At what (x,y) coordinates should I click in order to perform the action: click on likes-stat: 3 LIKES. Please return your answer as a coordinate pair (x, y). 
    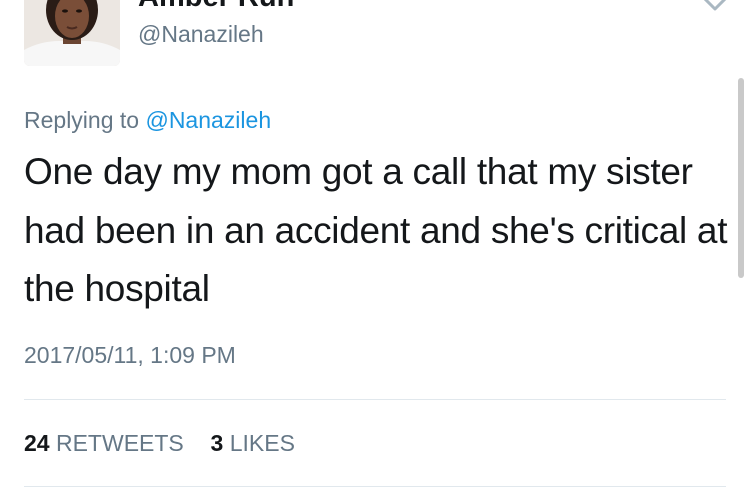
    Looking at the image, I should click on (249, 443).